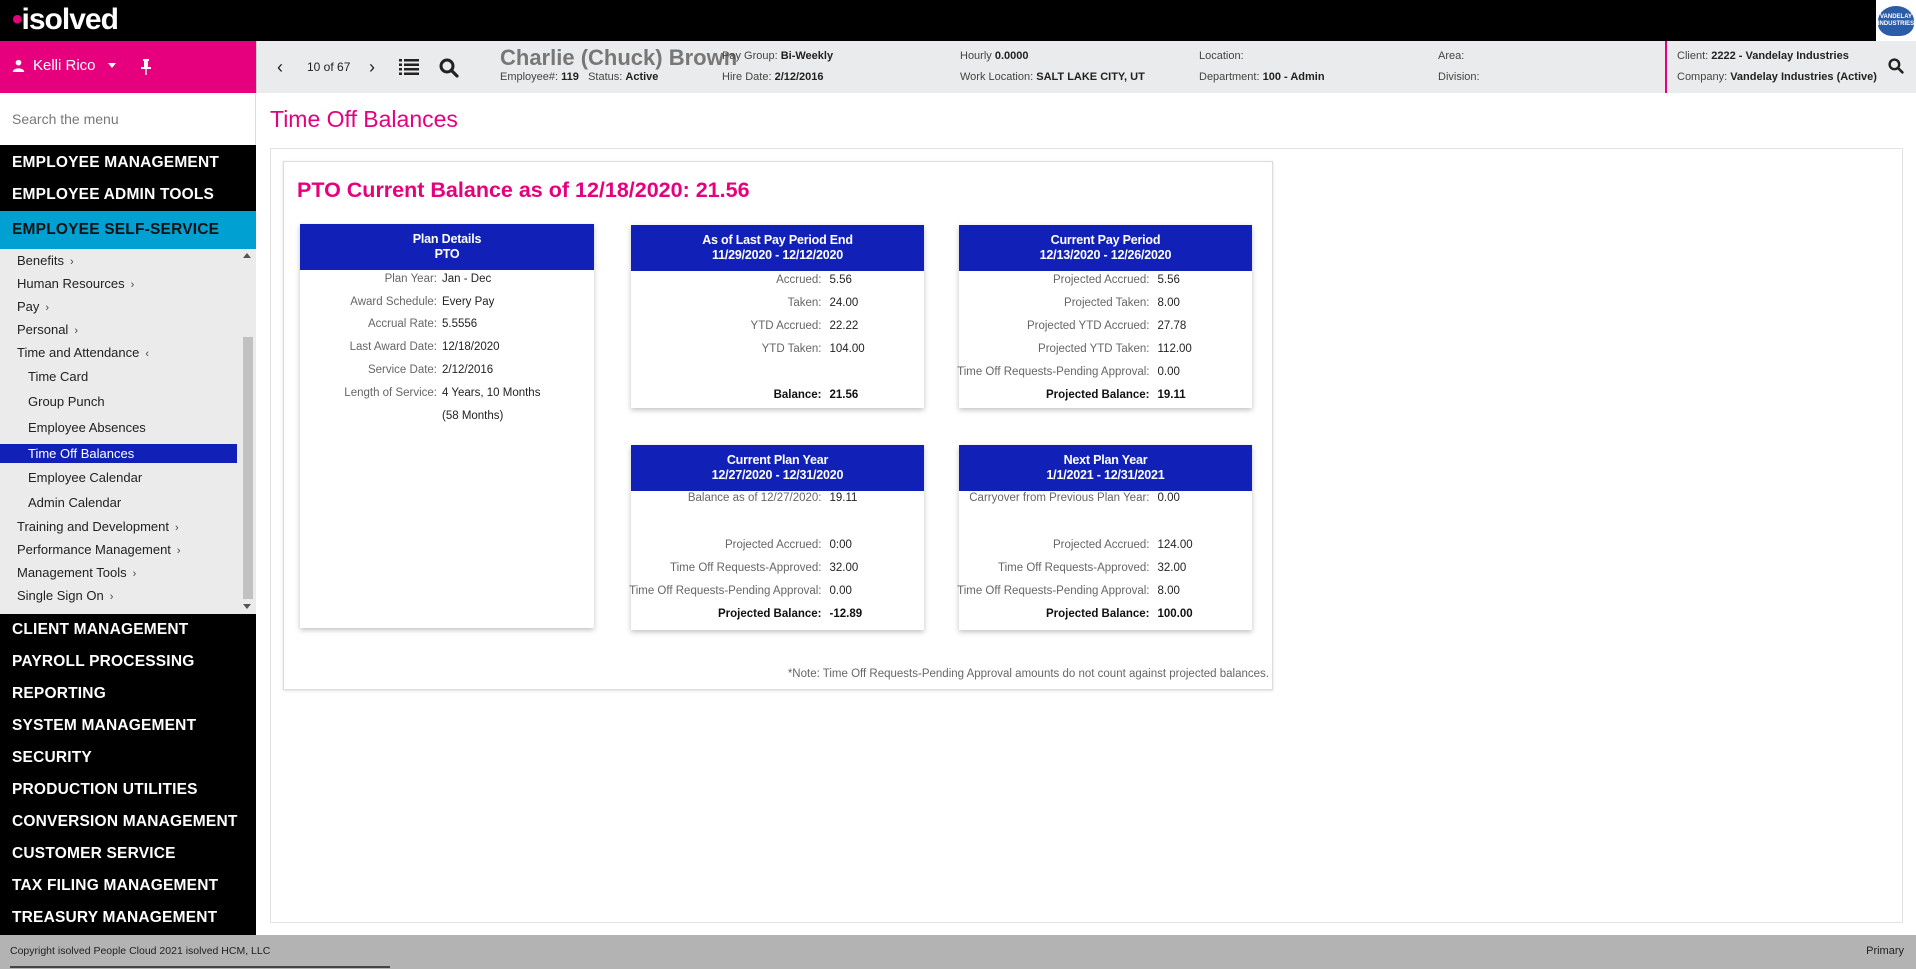 Image resolution: width=1916 pixels, height=969 pixels. What do you see at coordinates (823, 303) in the screenshot?
I see `balance-row: Taken: 24.00` at bounding box center [823, 303].